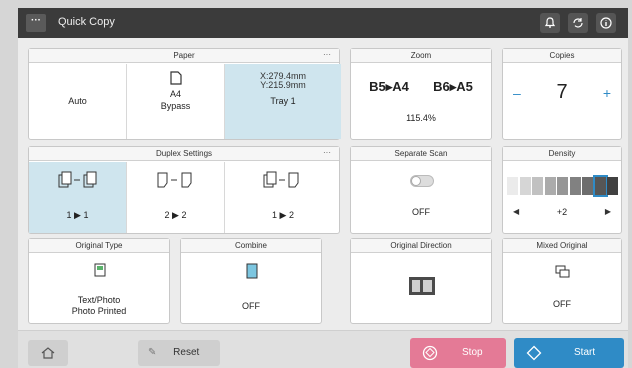 This screenshot has height=368, width=632. I want to click on original-type-line2: Photo Printed, so click(99, 311).